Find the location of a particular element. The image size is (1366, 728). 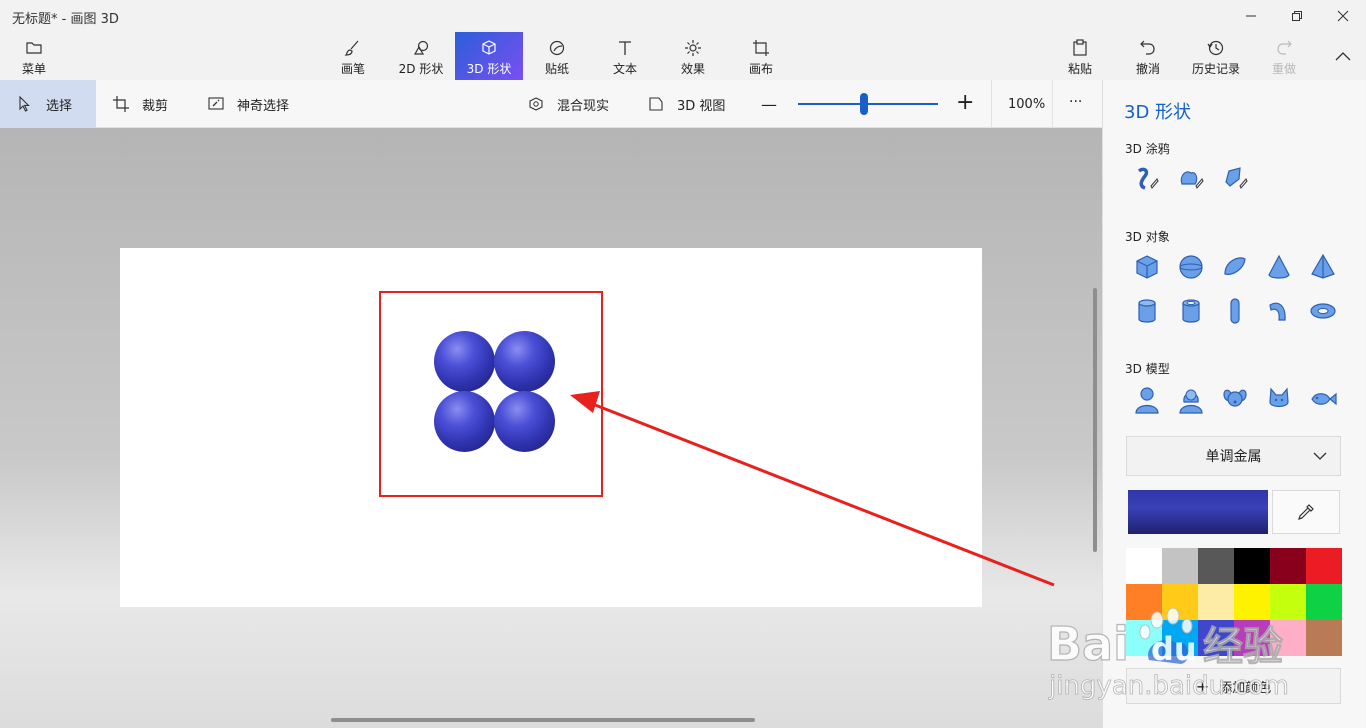

more-options-button: ··· is located at coordinates (1075, 102).